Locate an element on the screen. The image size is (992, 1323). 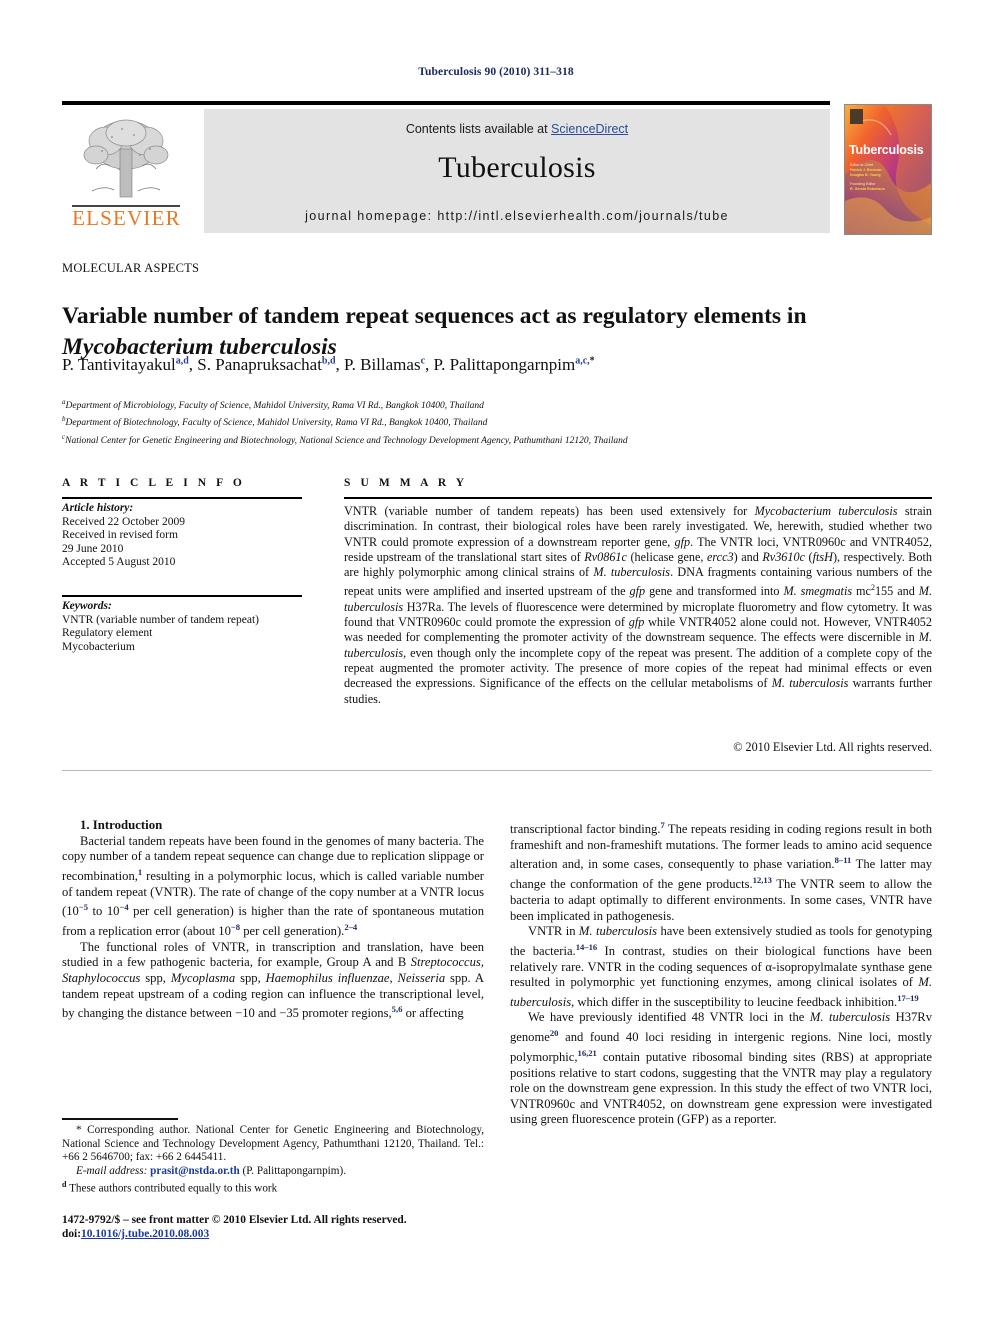
author-name: P. Palittapongarnpim is located at coordinates (504, 364).